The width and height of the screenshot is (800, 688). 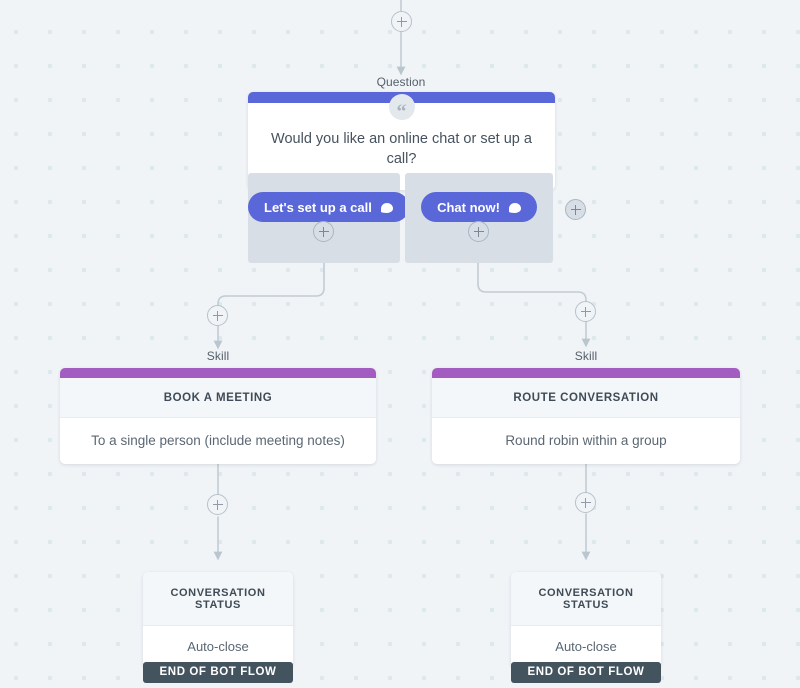 What do you see at coordinates (218, 398) in the screenshot?
I see `skill-left-title: BOOK A MEETING` at bounding box center [218, 398].